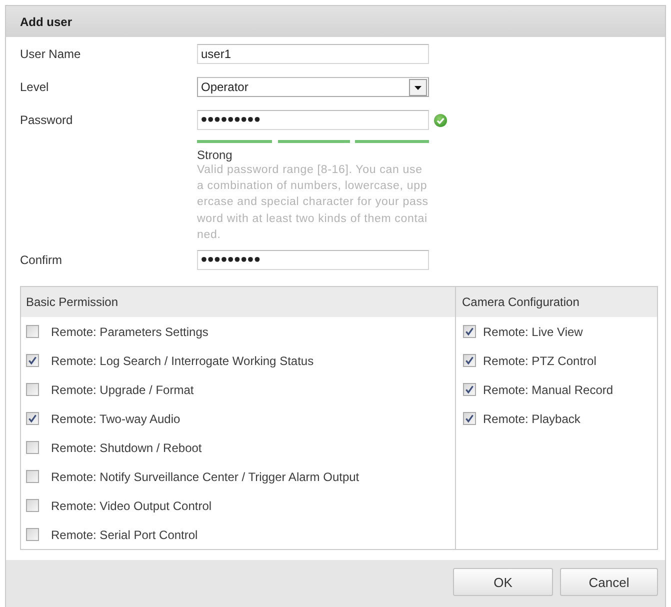 This screenshot has height=607, width=671. I want to click on password-hint: Valid password range [8-16]. You can use a combination of numbers, lowercase, uppercase and special character for your password with at least two kinds of them contained., so click(313, 203).